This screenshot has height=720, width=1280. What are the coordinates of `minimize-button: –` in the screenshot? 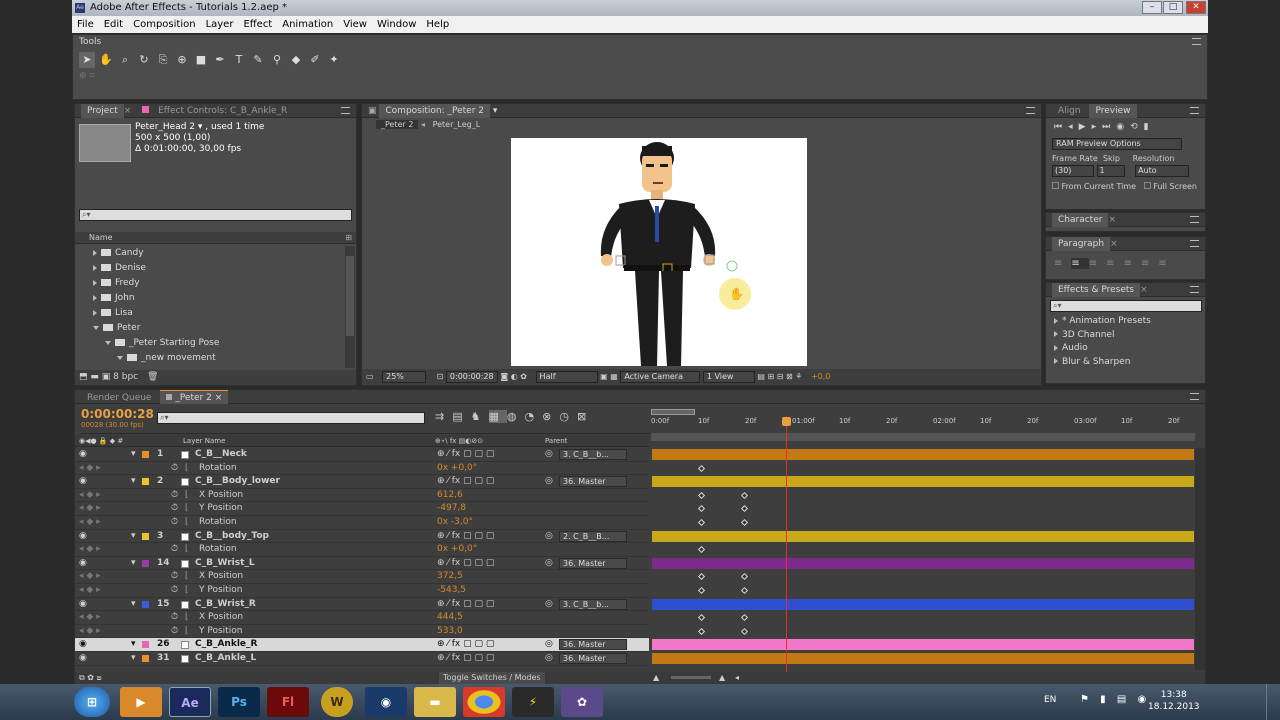 It's located at (1152, 7).